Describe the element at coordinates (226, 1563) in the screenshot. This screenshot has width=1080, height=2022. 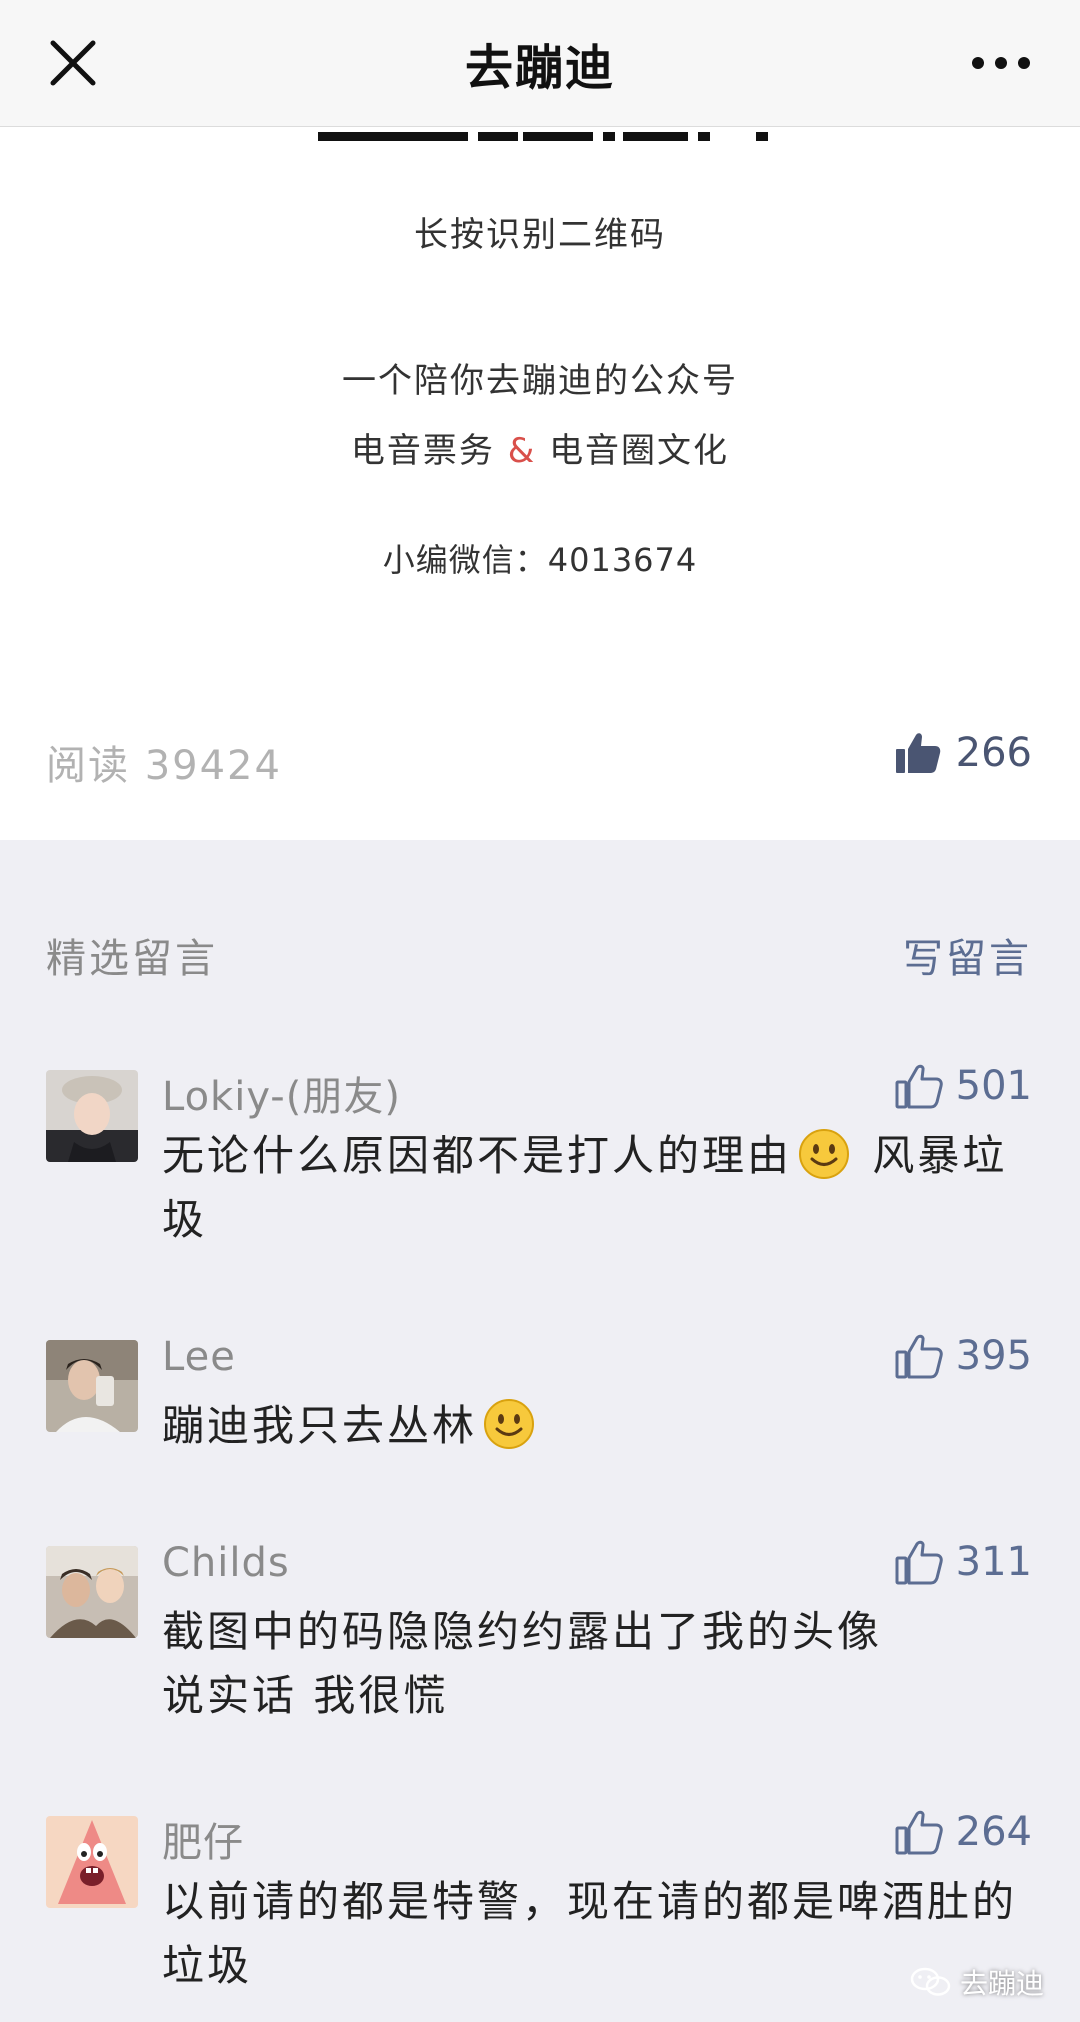
I see `commenter-name: Childs` at that location.